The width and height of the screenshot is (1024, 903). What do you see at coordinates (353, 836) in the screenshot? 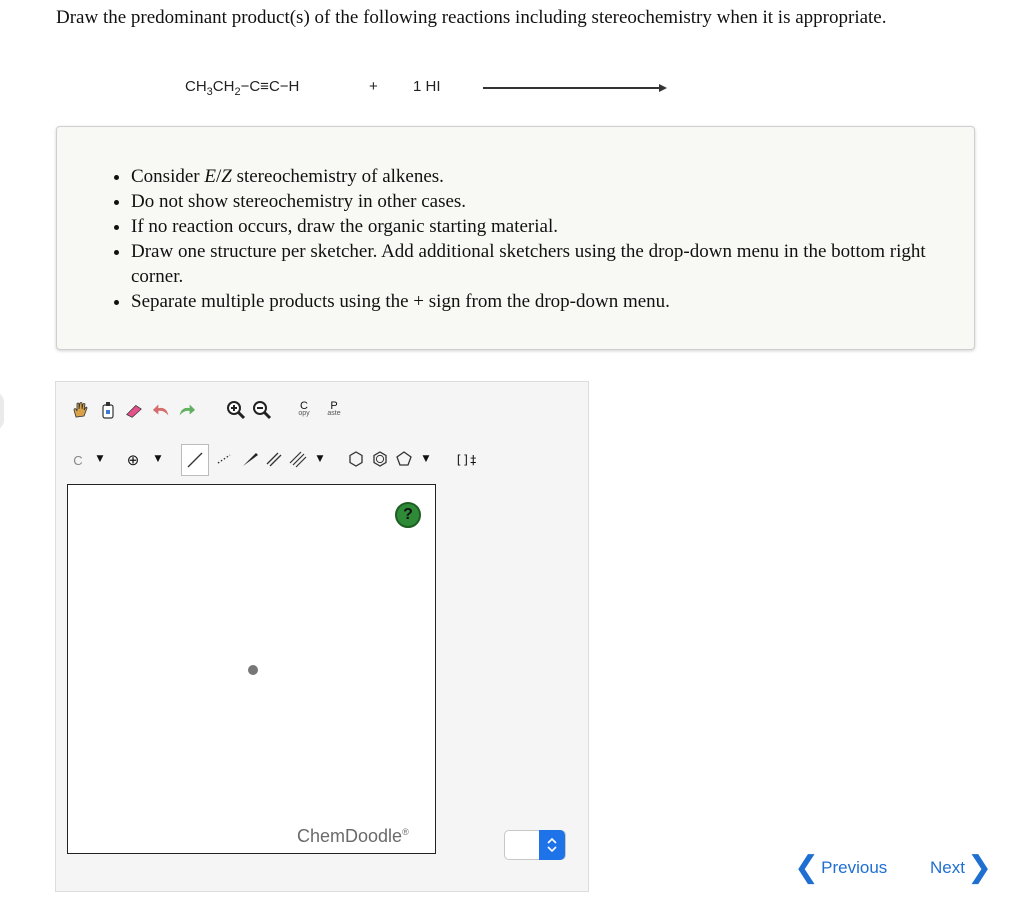
I see `chemdoodle-logo: ChemDoodle®` at bounding box center [353, 836].